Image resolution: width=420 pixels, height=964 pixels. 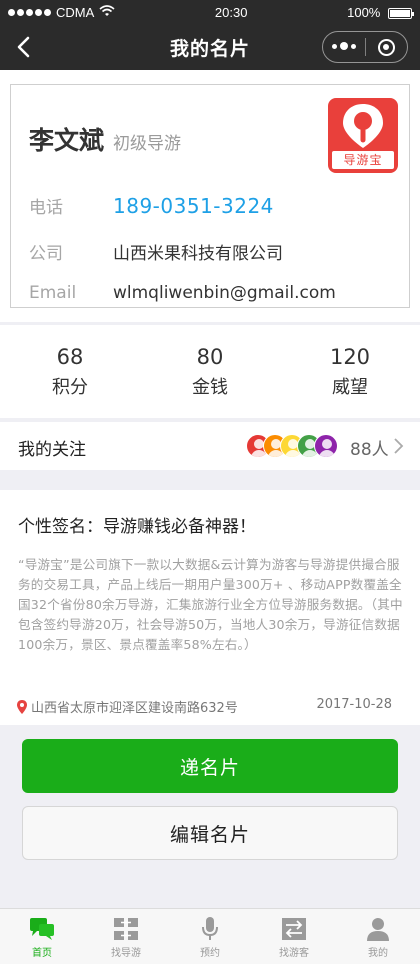 What do you see at coordinates (193, 206) in the screenshot?
I see `phone-value: 189-0351-3224` at bounding box center [193, 206].